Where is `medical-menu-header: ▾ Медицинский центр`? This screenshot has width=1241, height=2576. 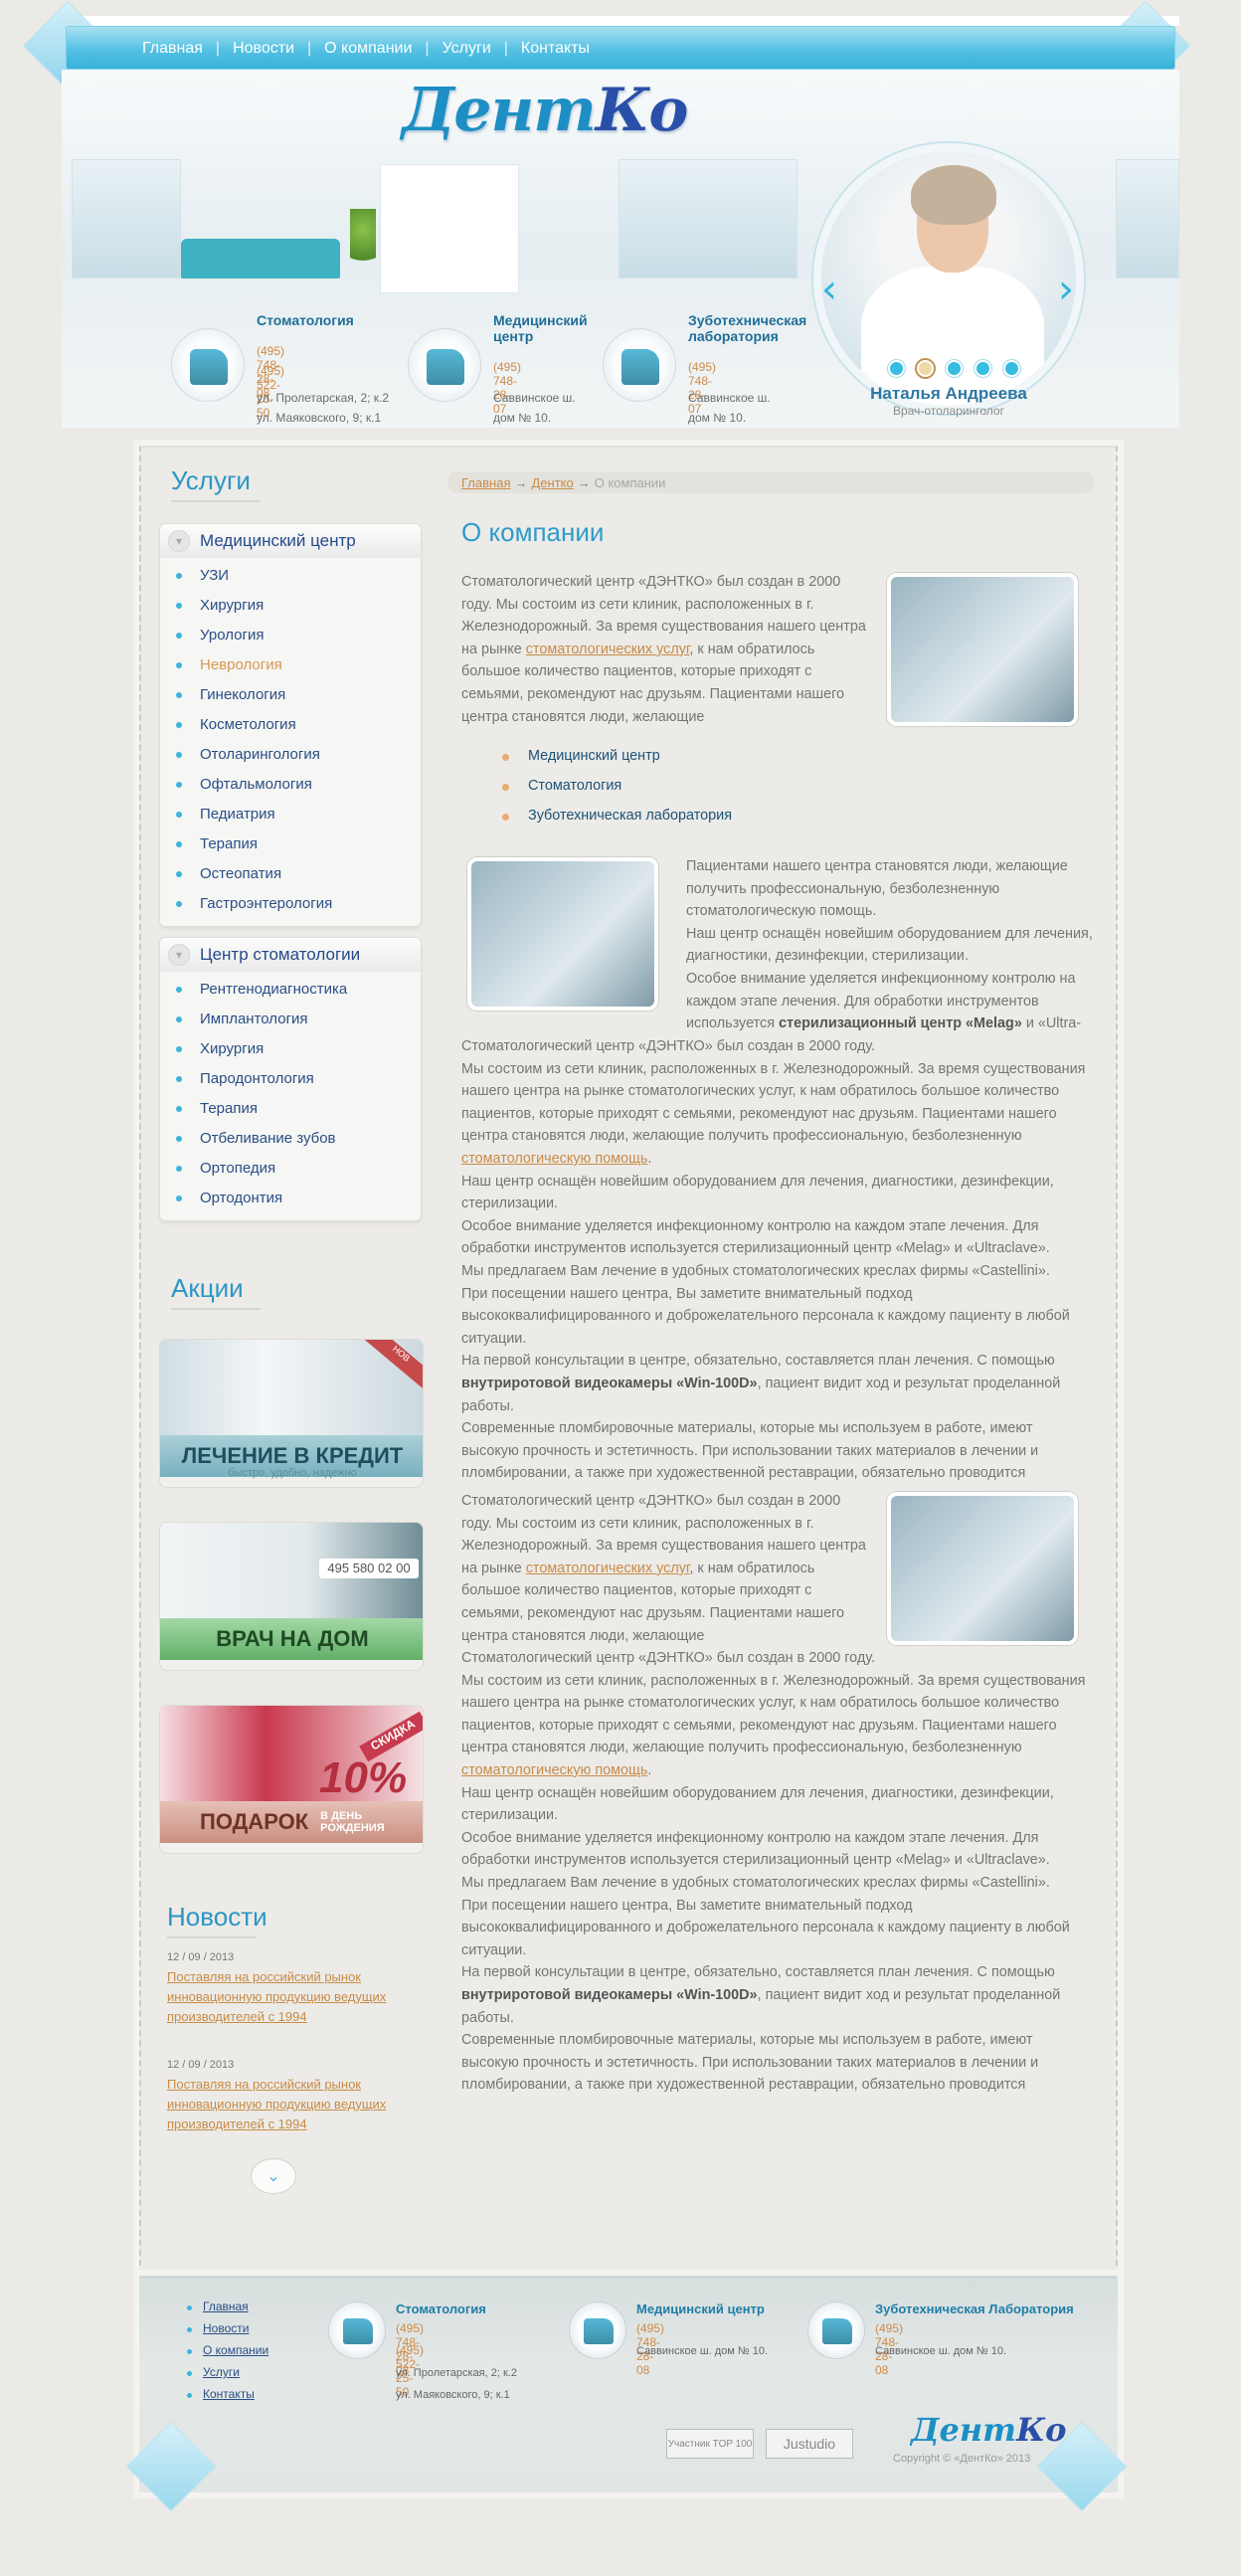
medical-menu-header: ▾ Медицинский центр is located at coordinates (290, 541).